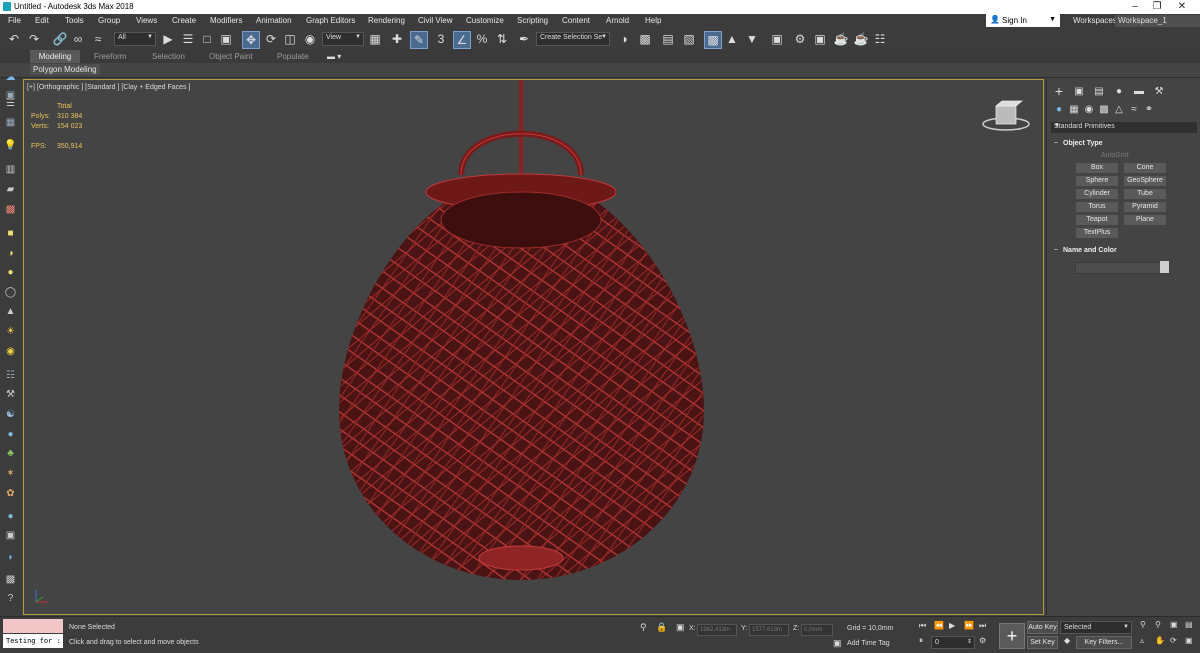  I want to click on tube-button: Tube, so click(1145, 194).